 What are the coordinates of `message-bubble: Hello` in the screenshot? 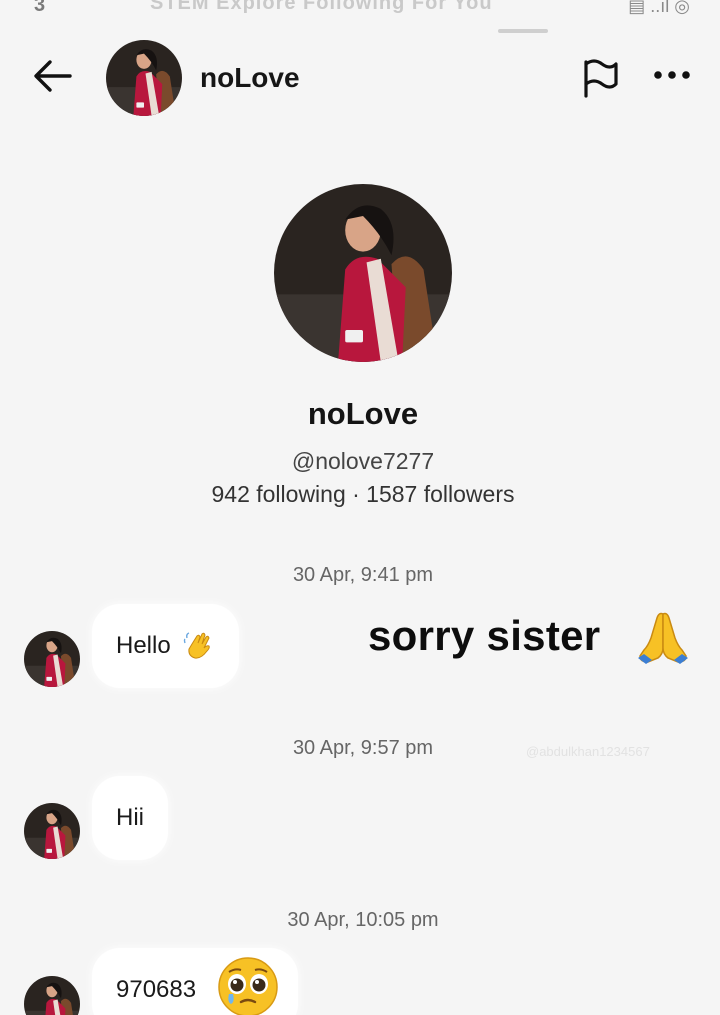 It's located at (165, 646).